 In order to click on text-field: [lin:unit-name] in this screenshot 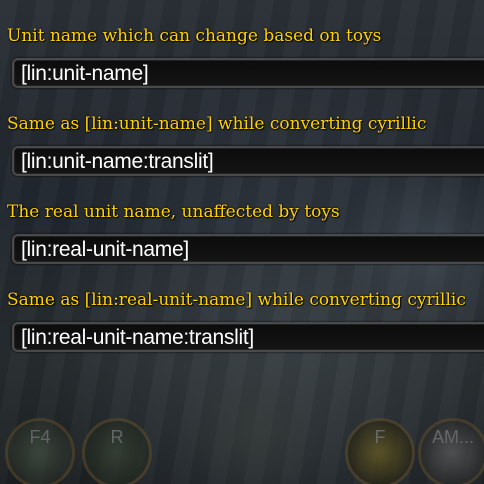, I will do `click(248, 73)`.